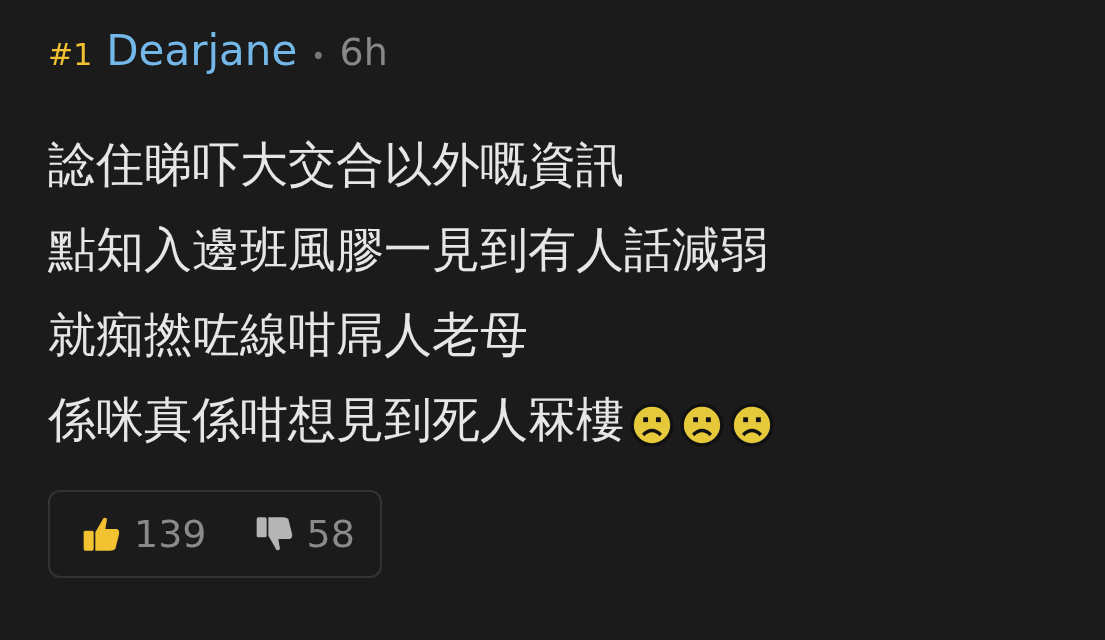 The height and width of the screenshot is (640, 1105). Describe the element at coordinates (144, 534) in the screenshot. I see `upvote-button: 139` at that location.